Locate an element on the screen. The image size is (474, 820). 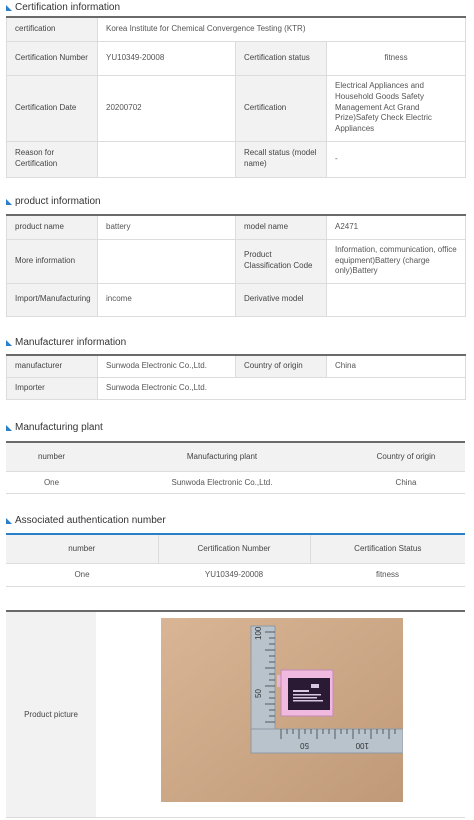
certification-number-value: YU10349-20008 is located at coordinates (166, 58).